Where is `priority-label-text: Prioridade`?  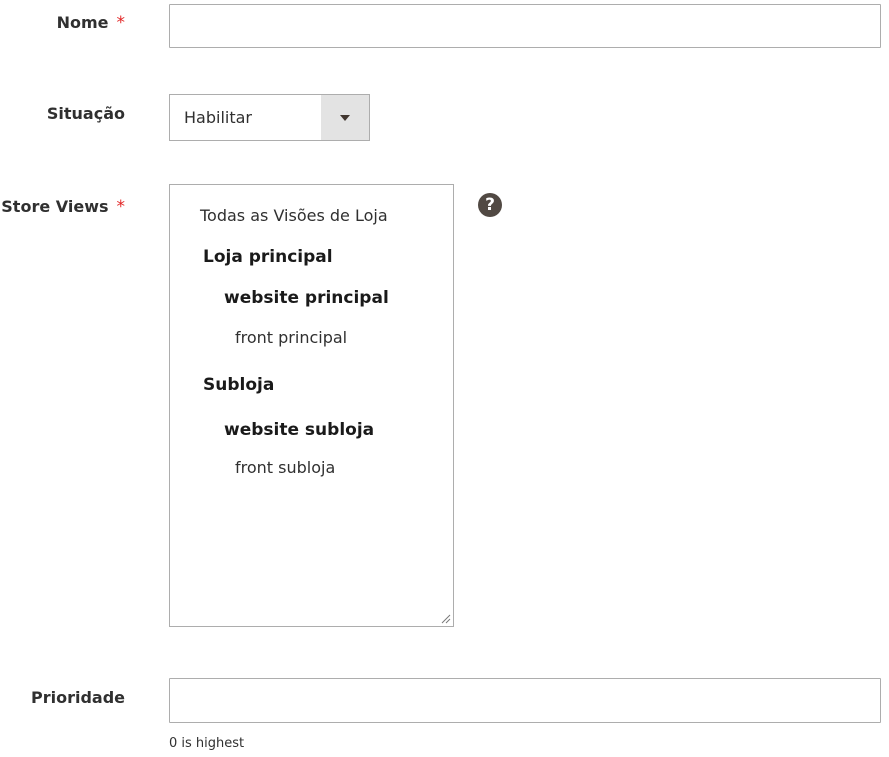
priority-label-text: Prioridade is located at coordinates (77, 697).